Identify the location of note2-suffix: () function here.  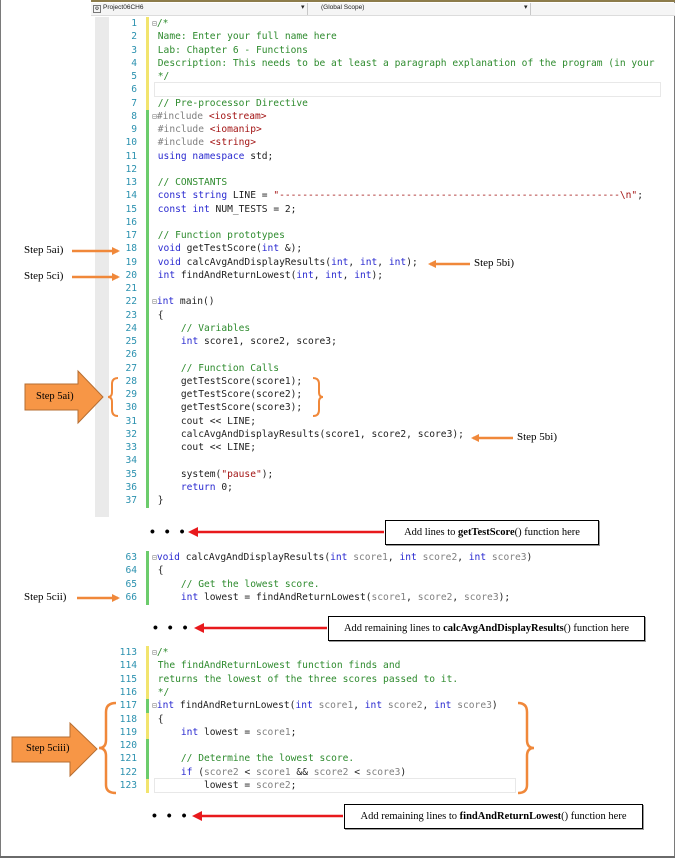
(596, 628).